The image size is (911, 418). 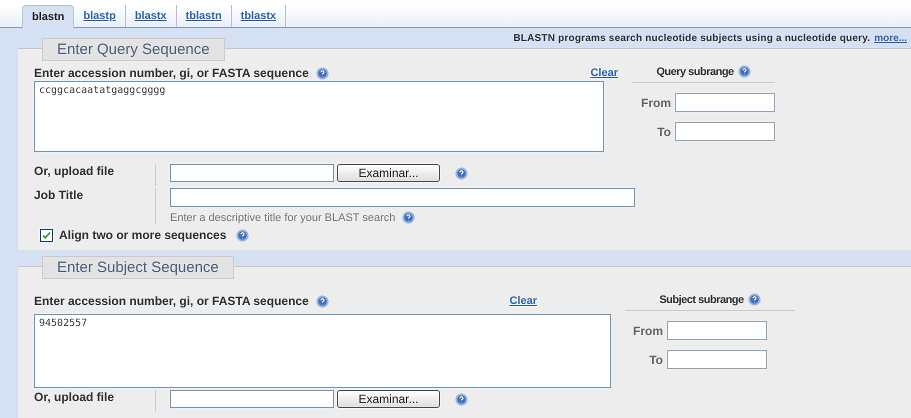 What do you see at coordinates (100, 16) in the screenshot?
I see `program-tab: blastp` at bounding box center [100, 16].